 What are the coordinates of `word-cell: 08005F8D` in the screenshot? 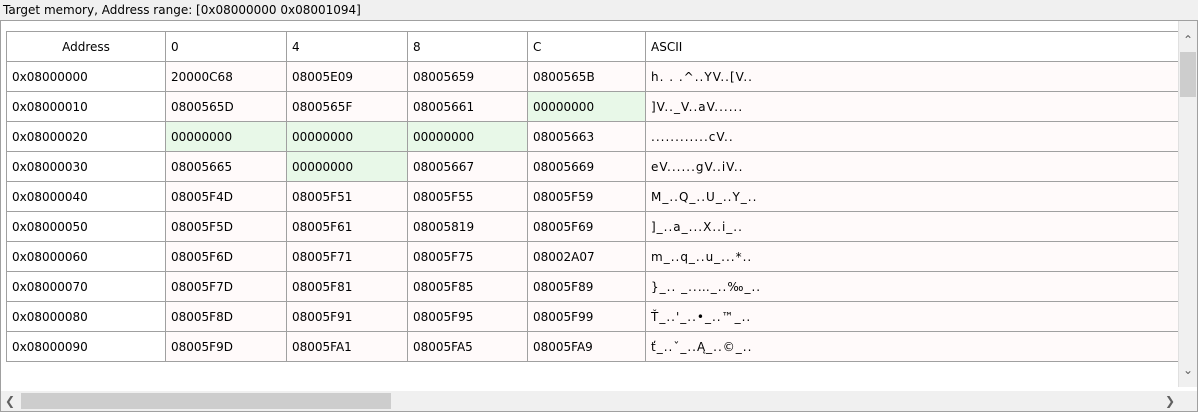 It's located at (226, 316).